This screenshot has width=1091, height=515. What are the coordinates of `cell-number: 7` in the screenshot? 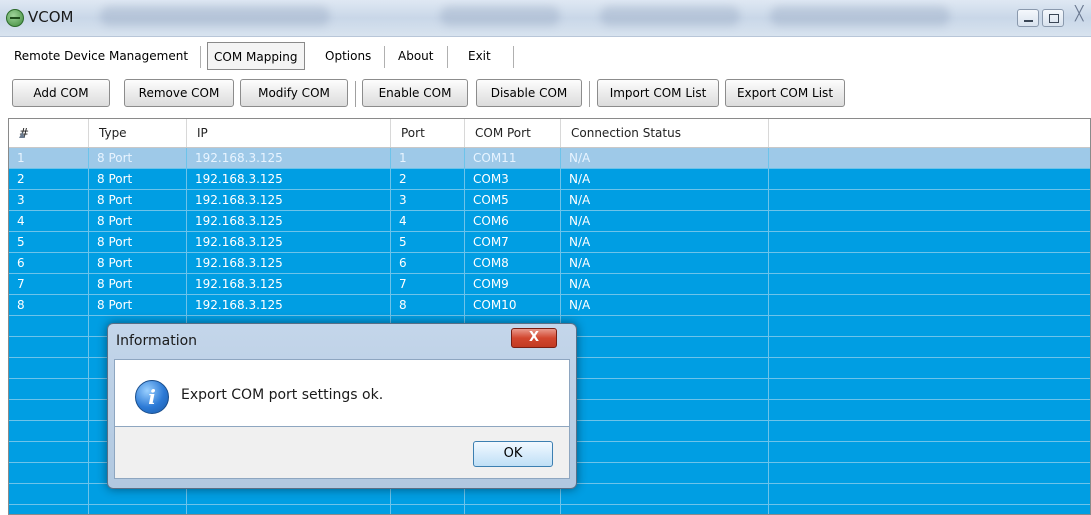 It's located at (49, 284).